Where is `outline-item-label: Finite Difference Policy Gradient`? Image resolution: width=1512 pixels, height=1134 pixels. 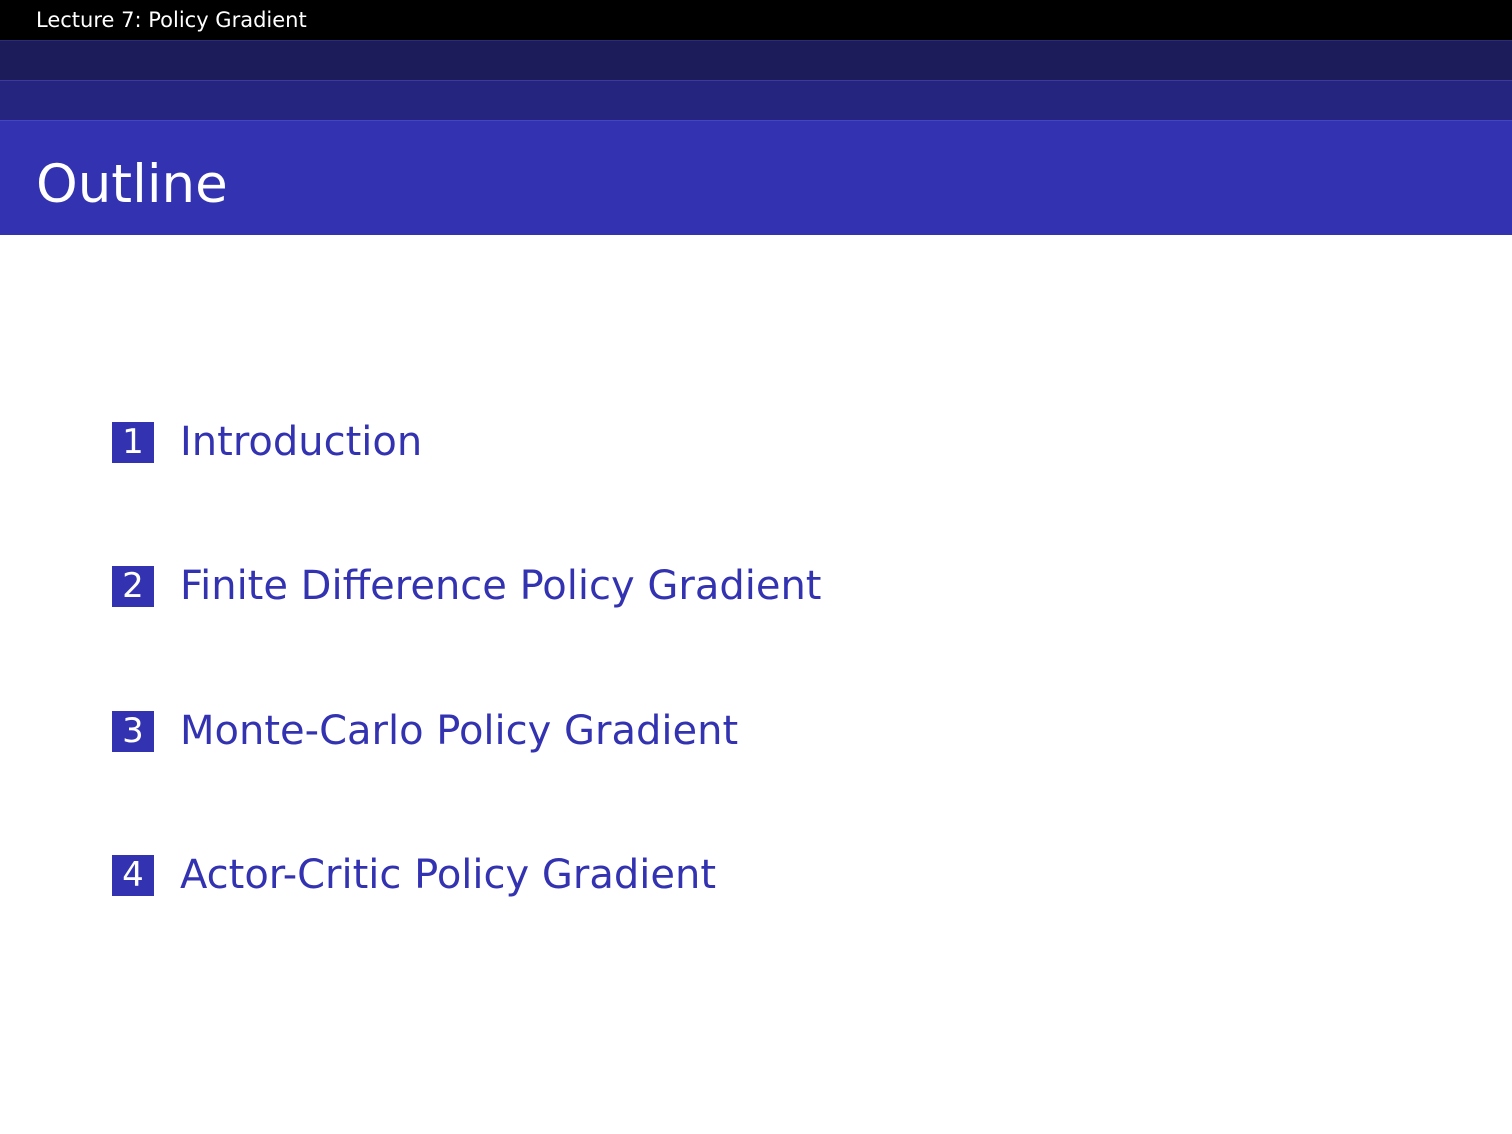
outline-item-label: Finite Difference Policy Gradient is located at coordinates (501, 586).